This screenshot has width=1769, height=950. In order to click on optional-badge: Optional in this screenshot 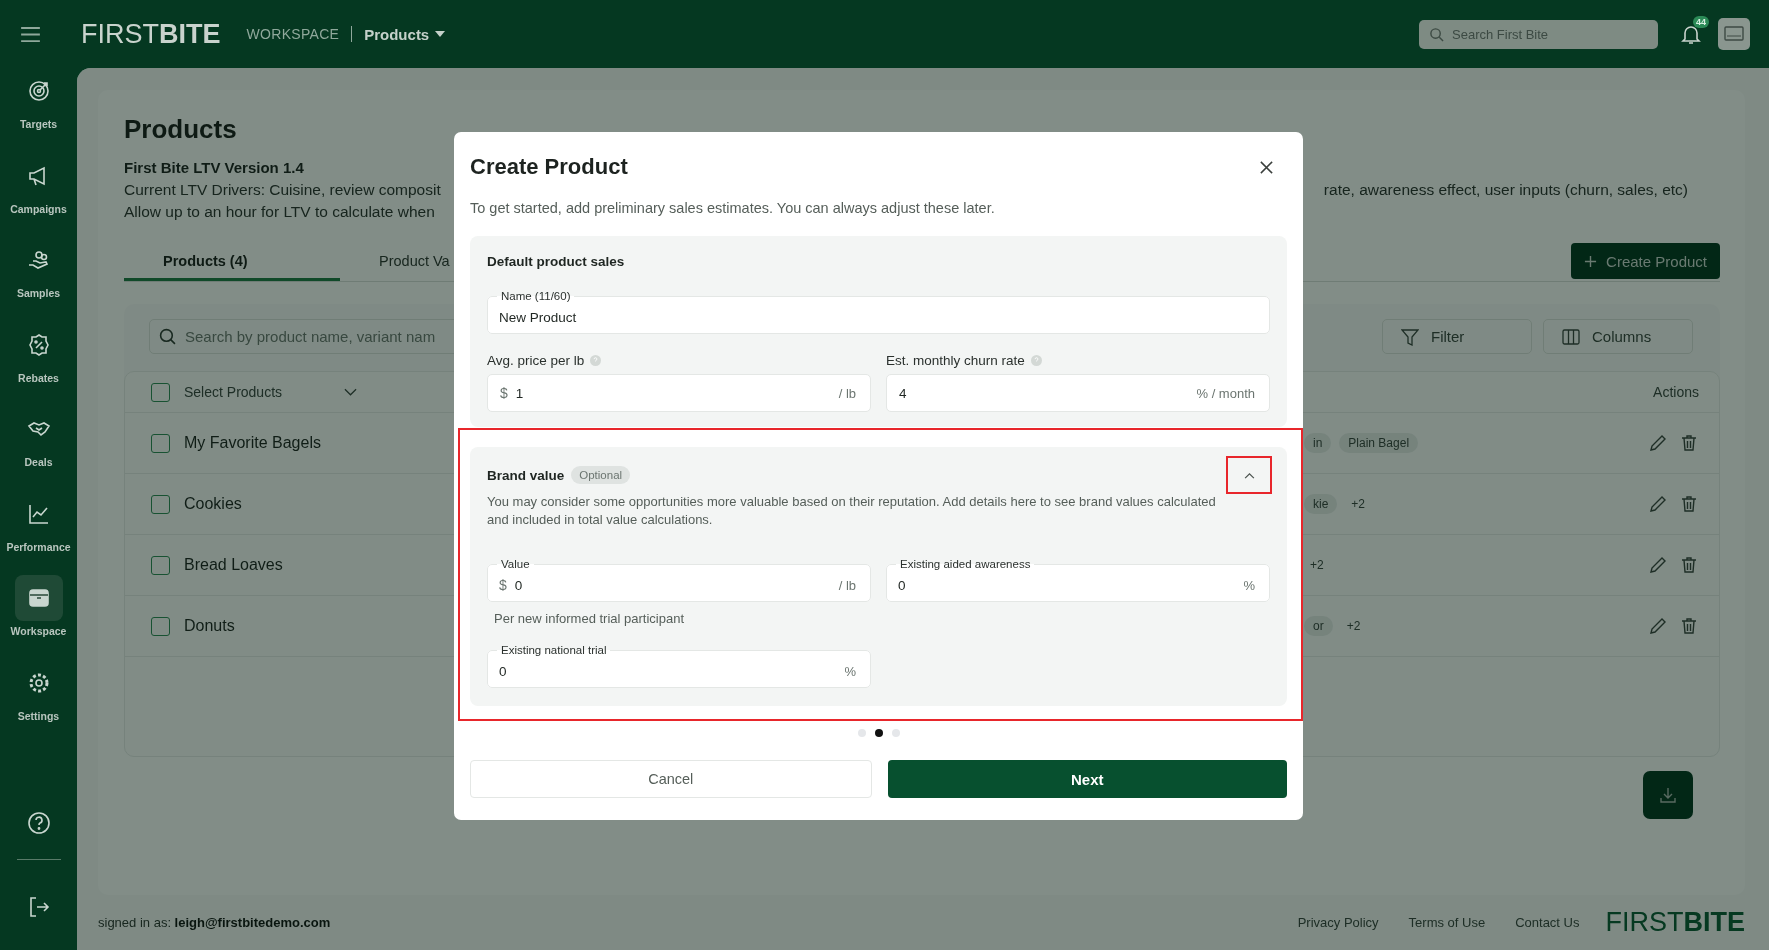, I will do `click(601, 475)`.